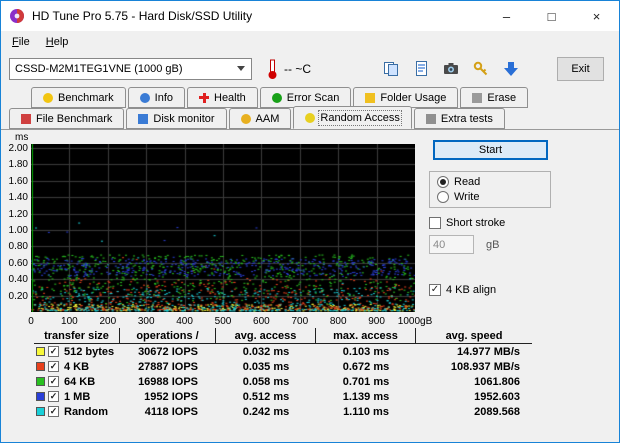 This screenshot has height=443, width=620. I want to click on save-icon, so click(510, 68).